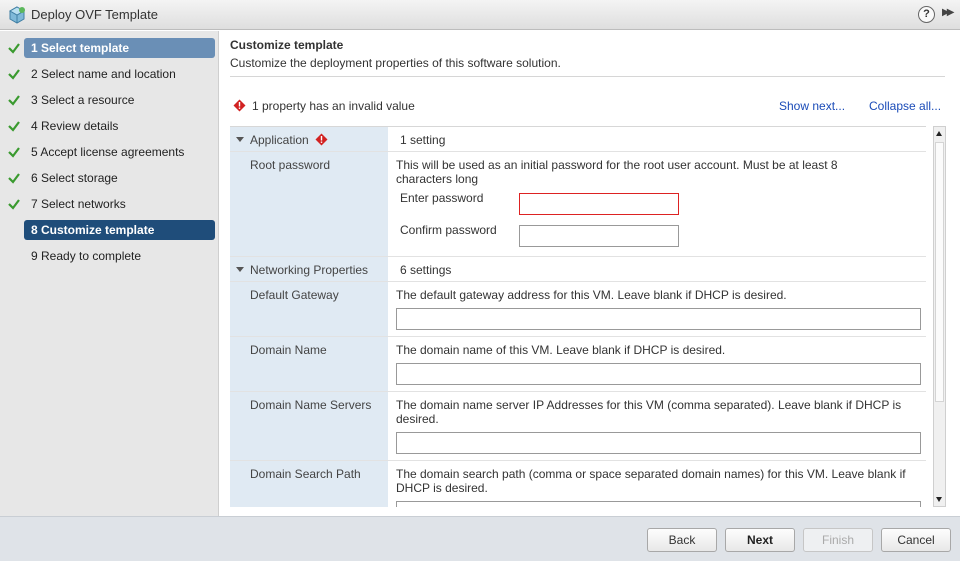  What do you see at coordinates (305, 474) in the screenshot?
I see `property-label: Domain Search Path` at bounding box center [305, 474].